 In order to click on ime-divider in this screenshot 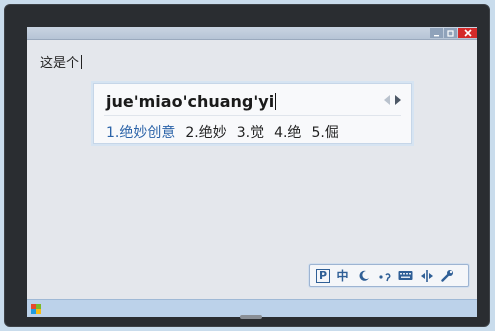, I will do `click(252, 115)`.